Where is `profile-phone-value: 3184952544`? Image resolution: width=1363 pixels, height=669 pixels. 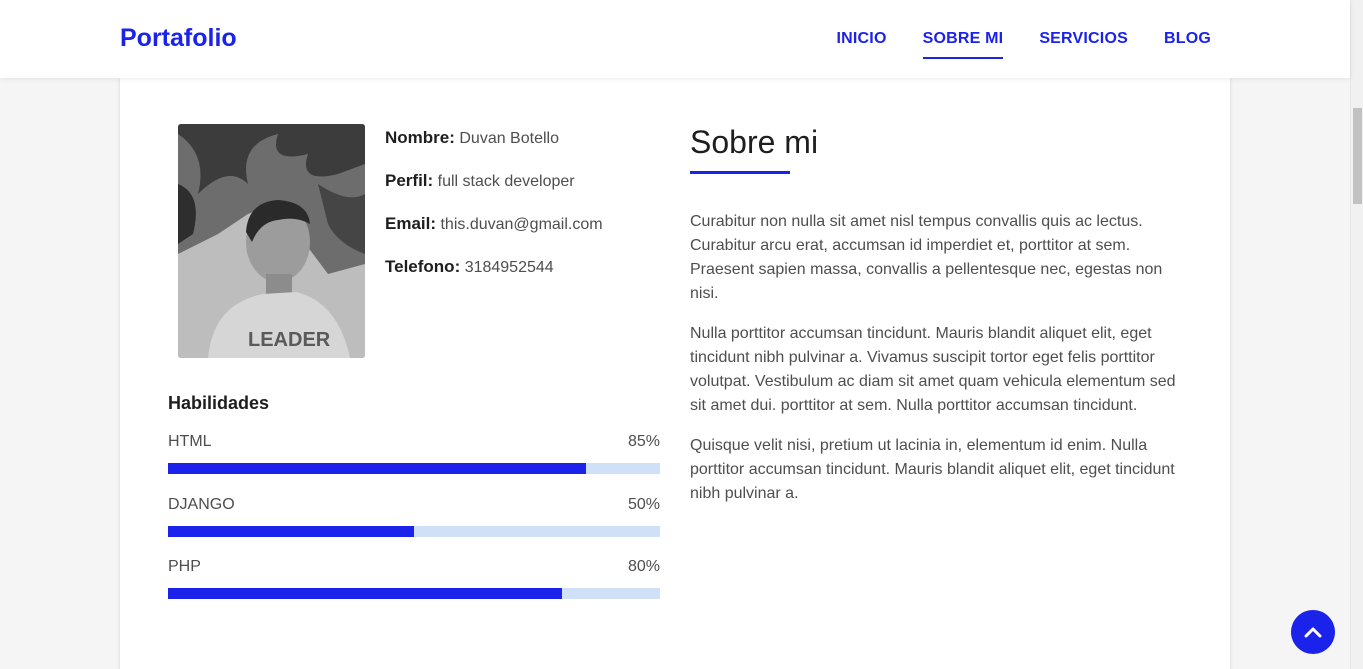 profile-phone-value: 3184952544 is located at coordinates (509, 267).